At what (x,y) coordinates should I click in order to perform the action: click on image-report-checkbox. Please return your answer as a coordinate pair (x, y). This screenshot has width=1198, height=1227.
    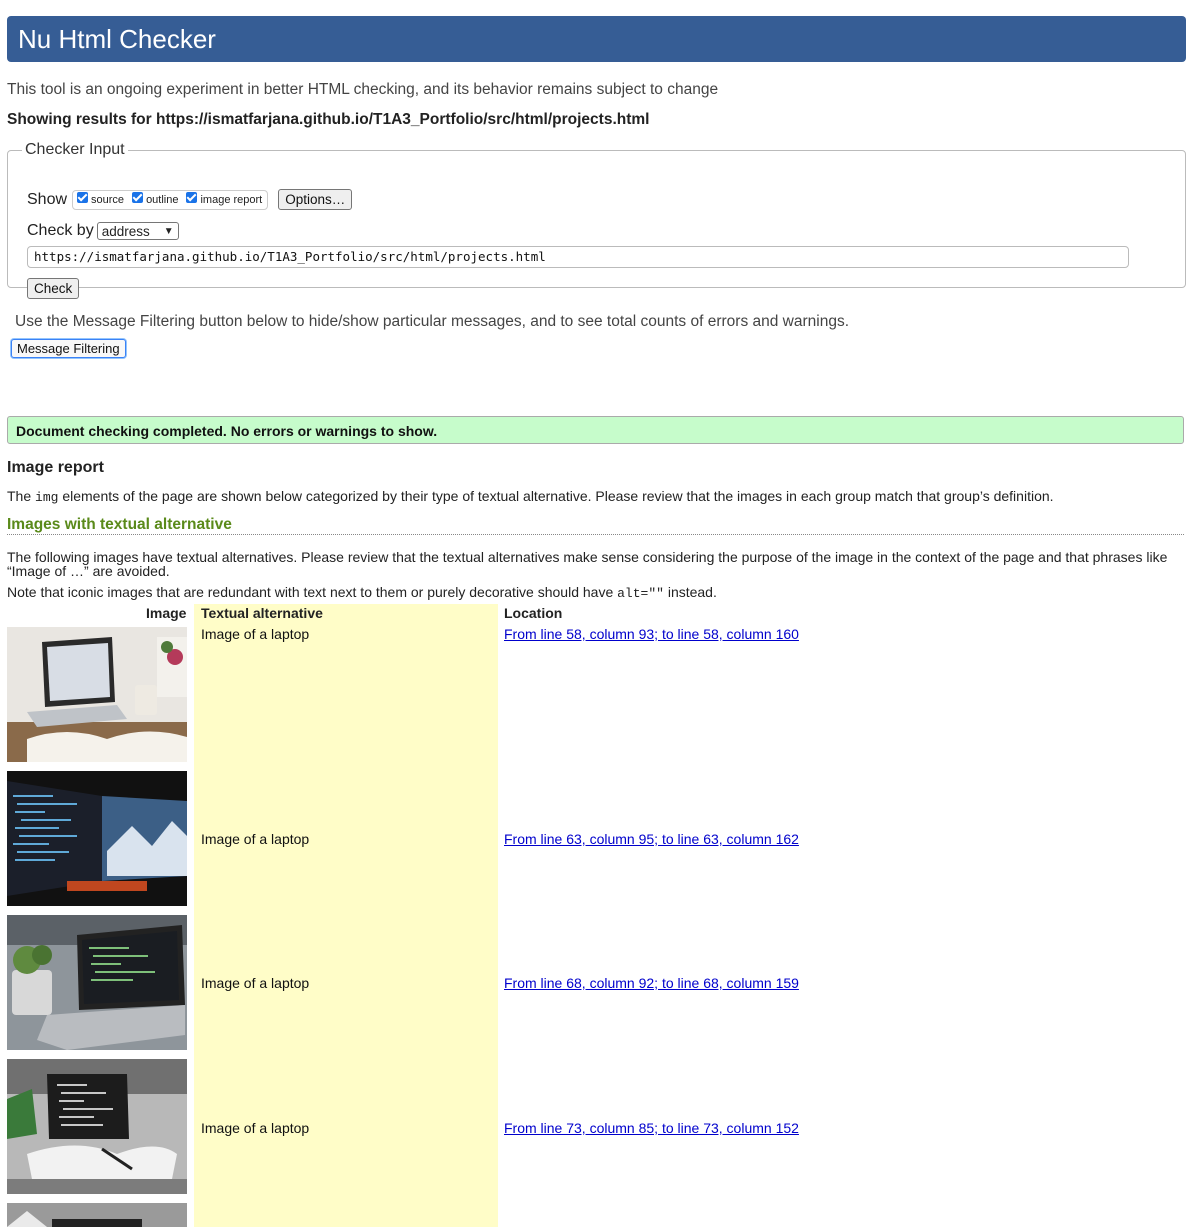
    Looking at the image, I should click on (192, 197).